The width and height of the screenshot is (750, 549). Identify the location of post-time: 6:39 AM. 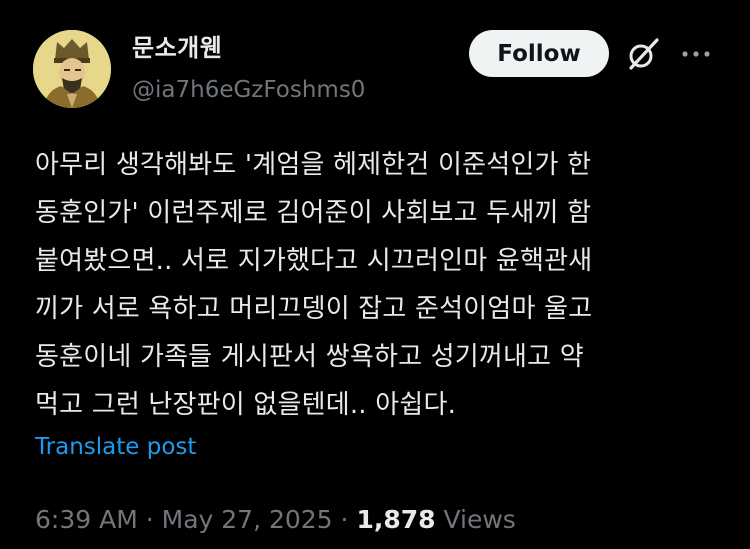
(86, 519).